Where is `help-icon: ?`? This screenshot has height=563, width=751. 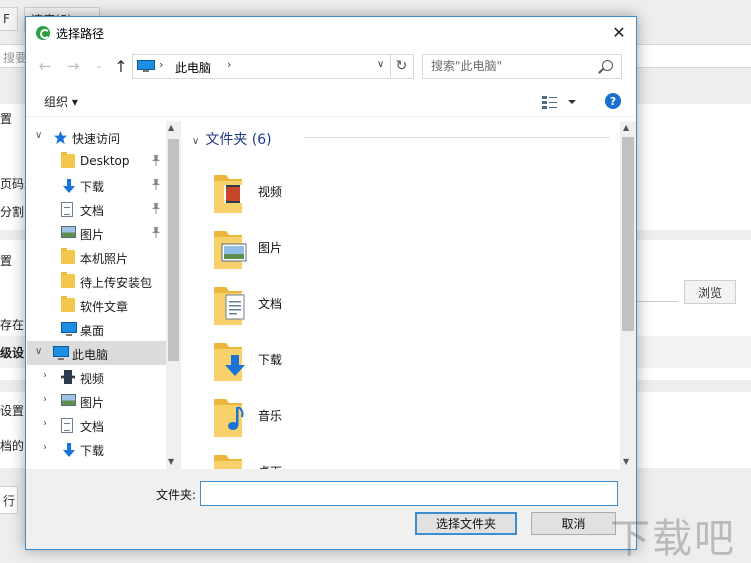 help-icon: ? is located at coordinates (613, 101).